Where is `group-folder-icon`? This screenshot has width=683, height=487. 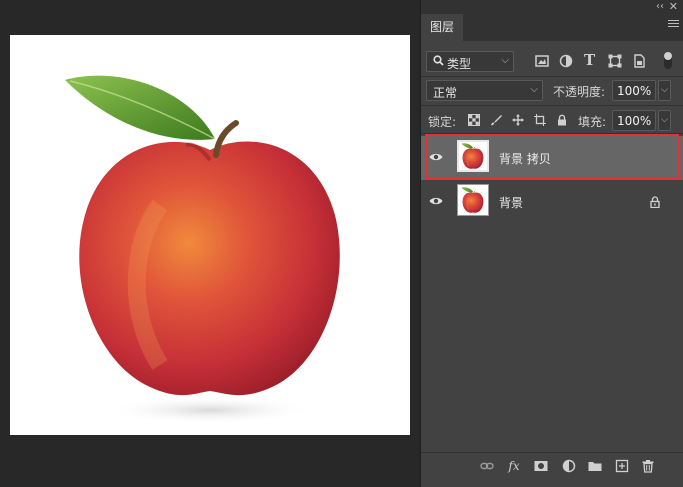
group-folder-icon is located at coordinates (595, 466).